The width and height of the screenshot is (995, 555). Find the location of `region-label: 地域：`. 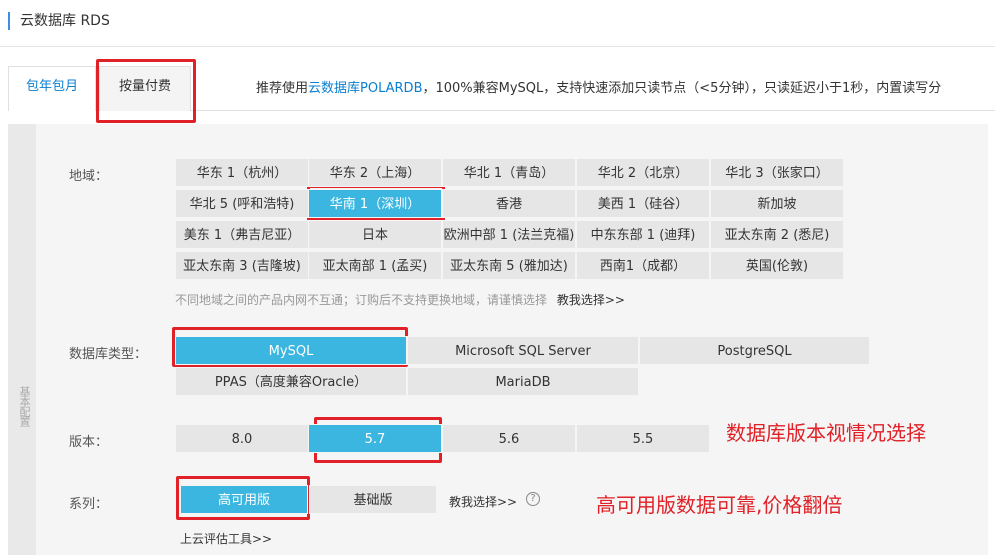

region-label: 地域： is located at coordinates (89, 176).